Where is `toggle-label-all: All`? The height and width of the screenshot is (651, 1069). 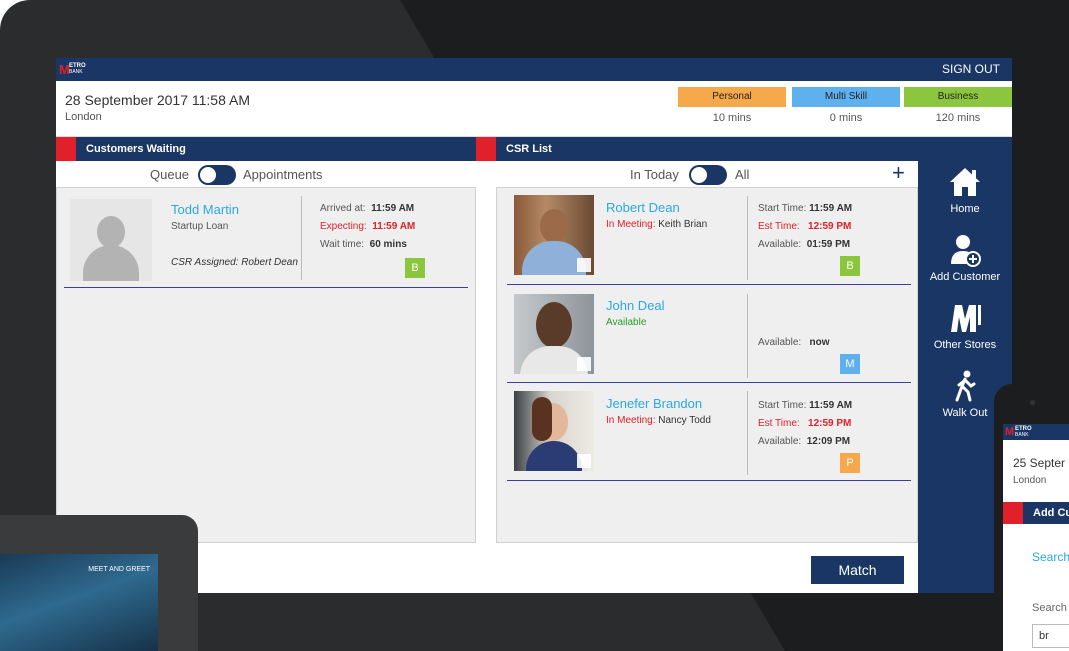 toggle-label-all: All is located at coordinates (742, 174).